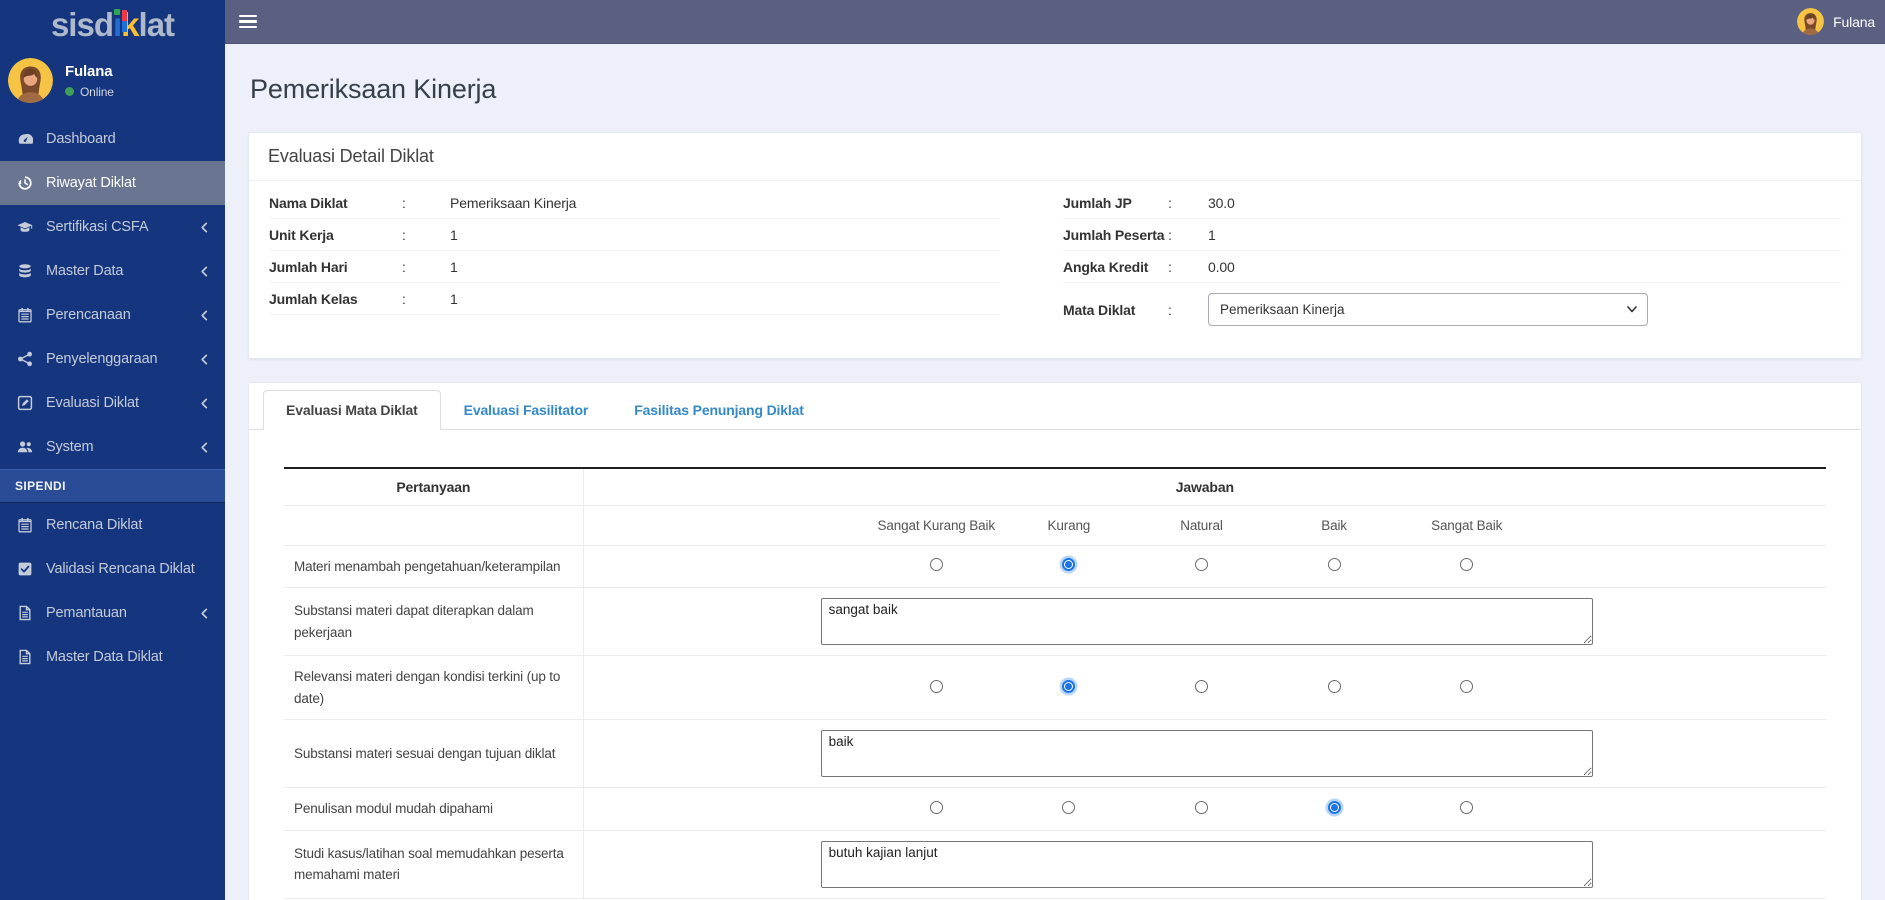 The image size is (1885, 900). I want to click on mata-diklat-select: Pemeriksaan Kinerja, so click(1428, 309).